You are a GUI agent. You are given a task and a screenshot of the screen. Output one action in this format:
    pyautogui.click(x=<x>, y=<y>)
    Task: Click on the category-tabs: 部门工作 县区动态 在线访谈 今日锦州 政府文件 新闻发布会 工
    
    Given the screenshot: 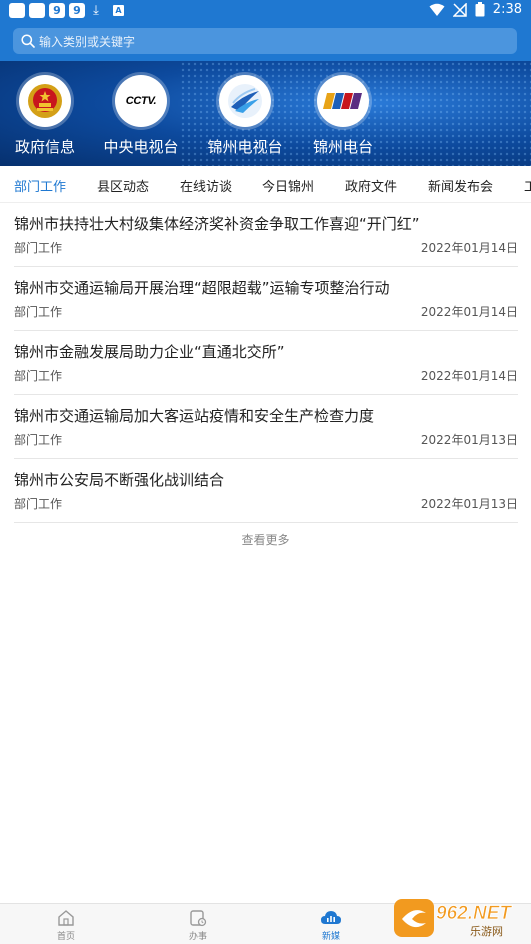 What is the action you would take?
    pyautogui.click(x=265, y=184)
    